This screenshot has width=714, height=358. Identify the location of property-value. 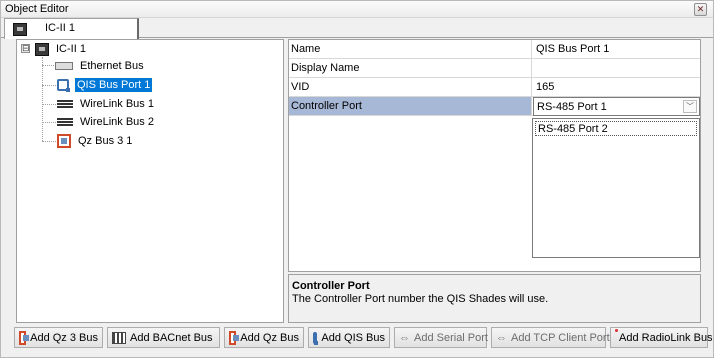
(616, 68).